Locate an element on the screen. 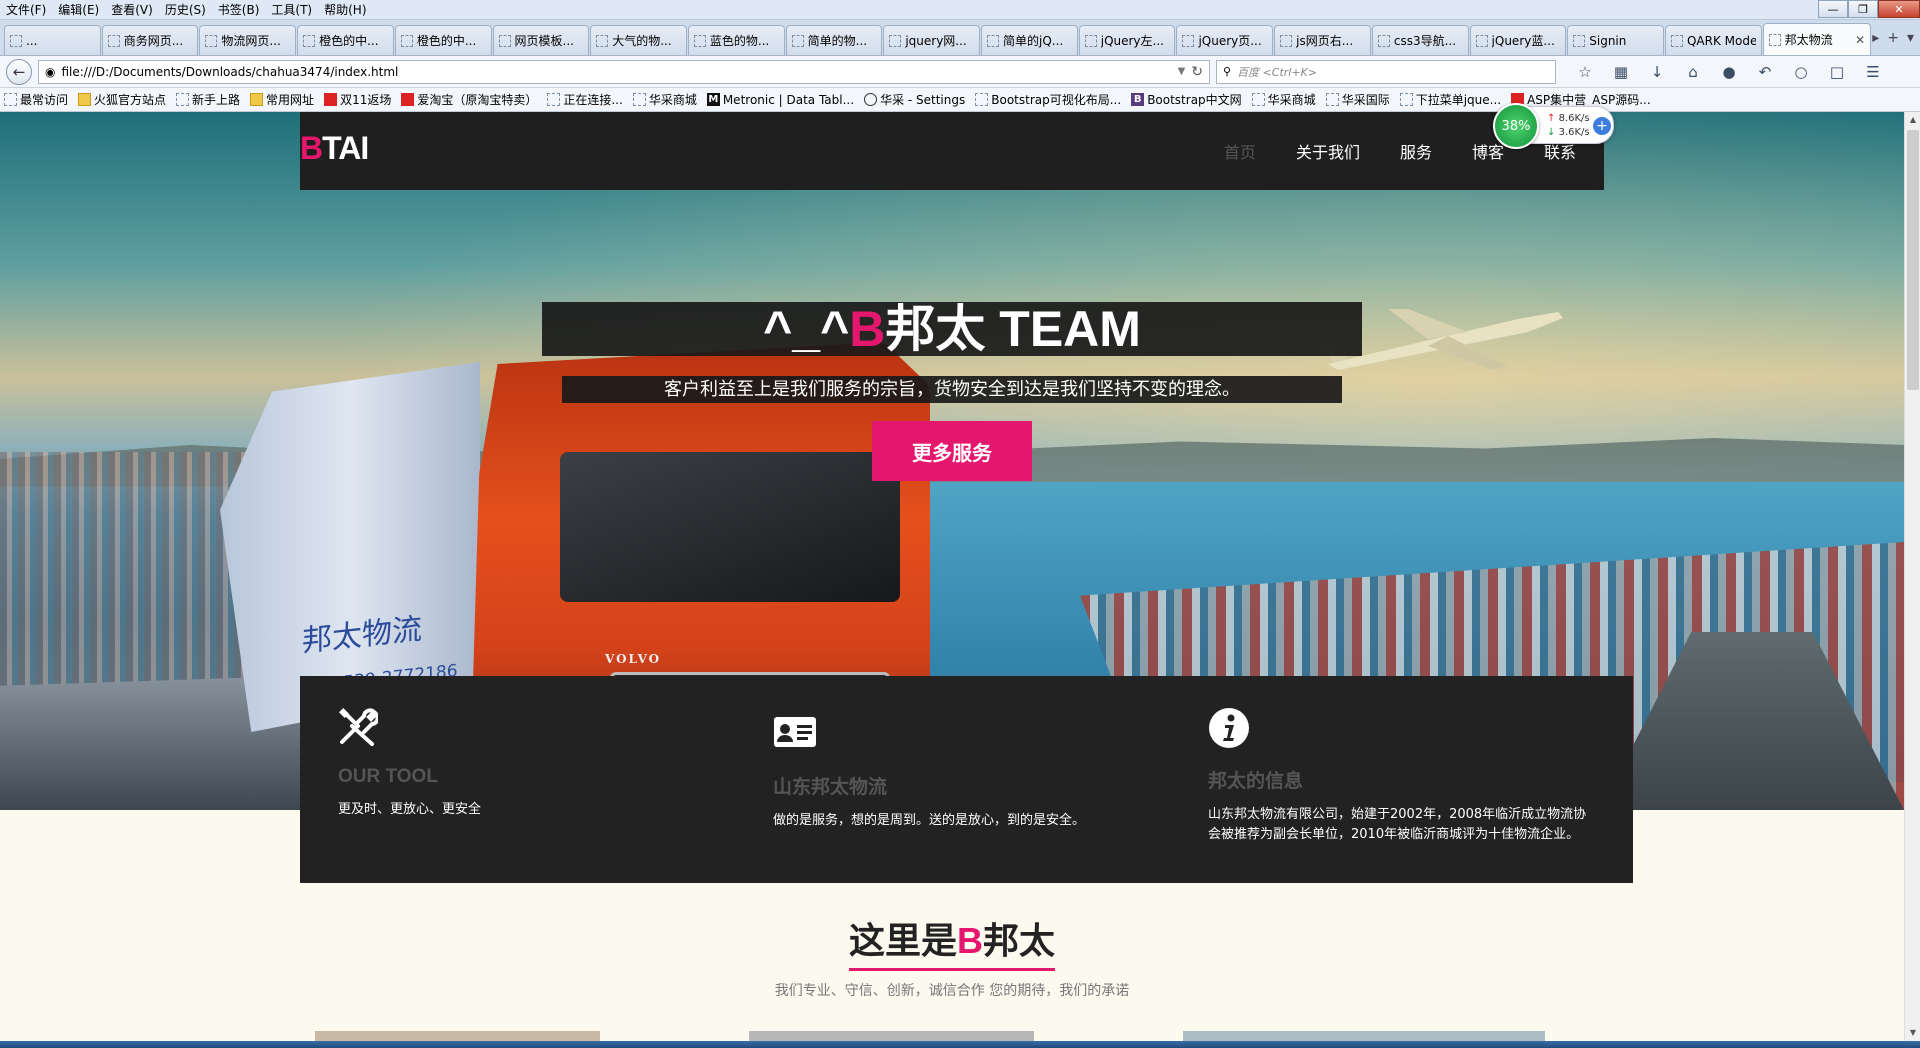 The image size is (1920, 1048). menu-history: 历史(S) is located at coordinates (185, 10).